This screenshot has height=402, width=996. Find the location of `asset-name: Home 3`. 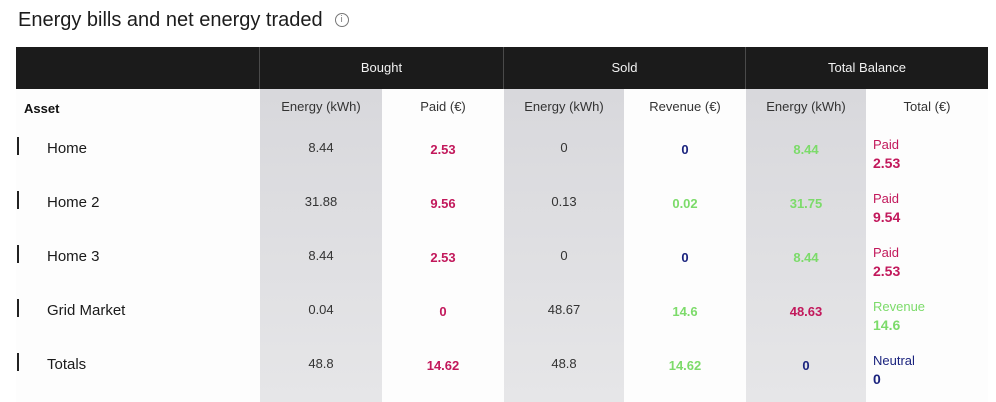

asset-name: Home 3 is located at coordinates (73, 256).